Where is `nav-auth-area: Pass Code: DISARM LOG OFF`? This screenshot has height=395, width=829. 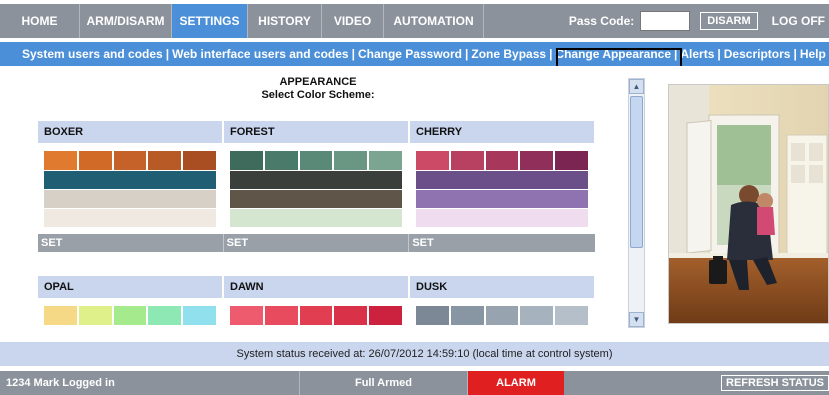
nav-auth-area: Pass Code: DISARM LOG OFF is located at coordinates (656, 21).